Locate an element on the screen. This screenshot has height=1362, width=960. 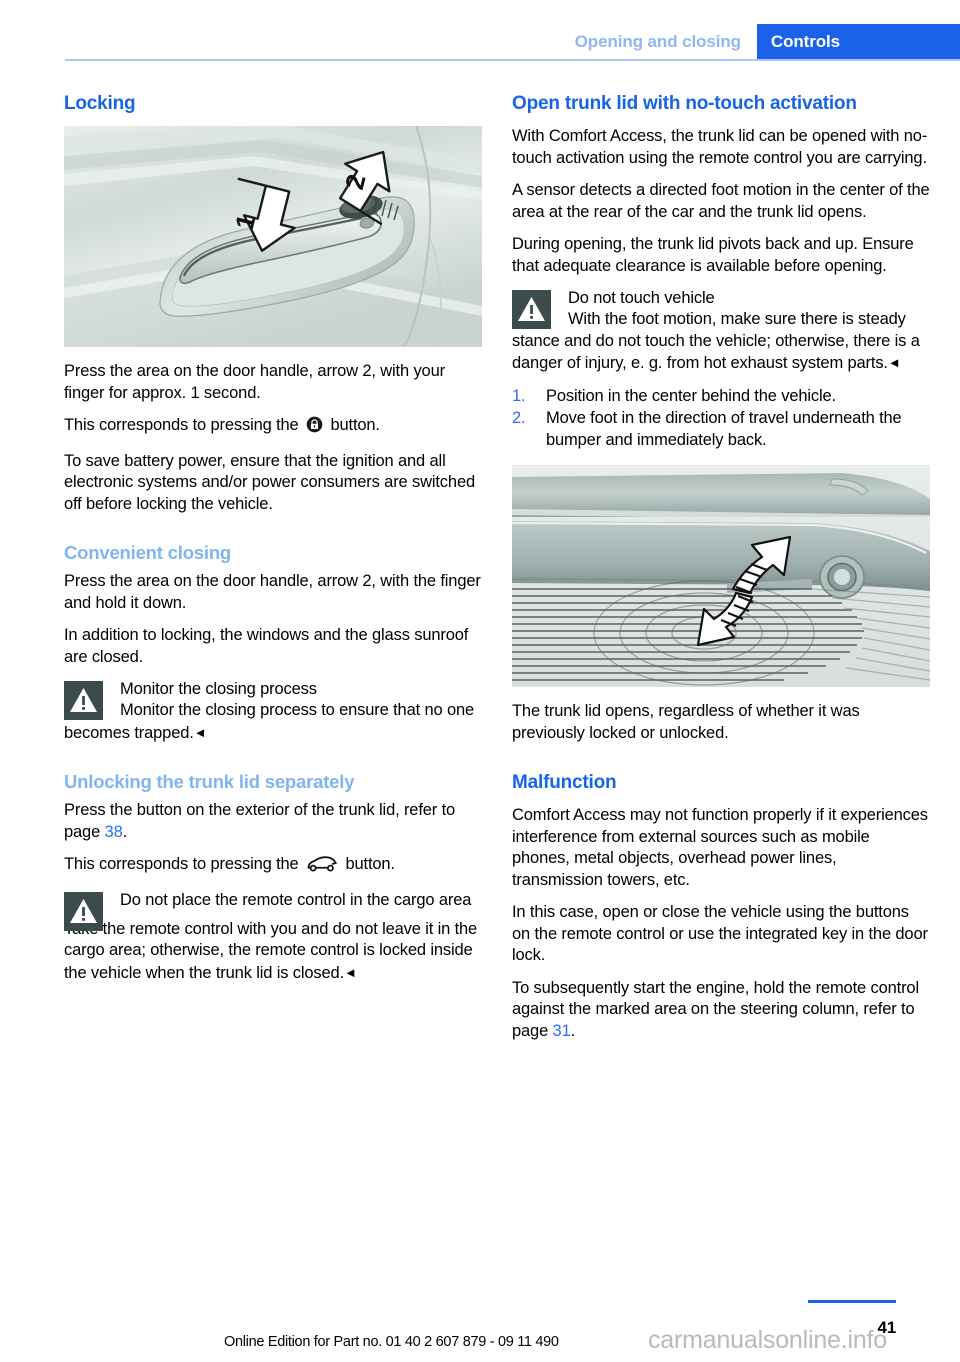
text-after-lock-icon: button. is located at coordinates (355, 425).